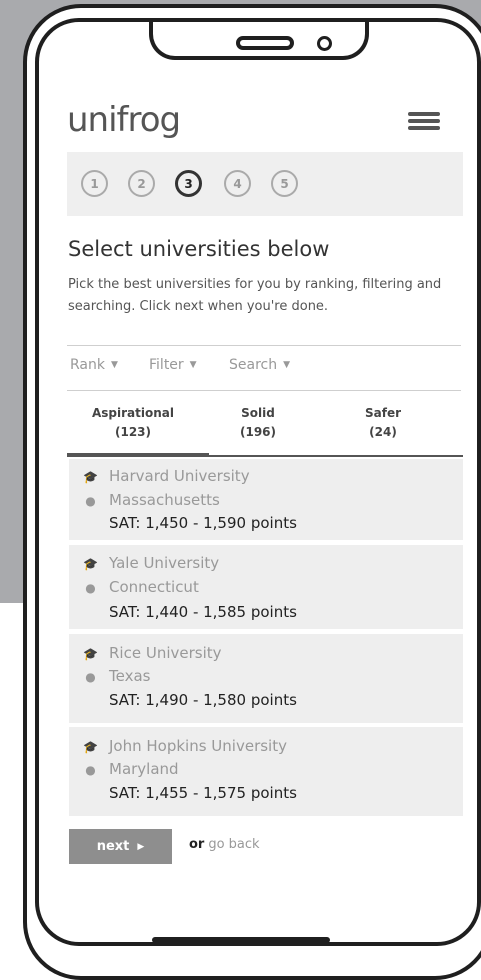  What do you see at coordinates (164, 563) in the screenshot?
I see `university-name: Yale University` at bounding box center [164, 563].